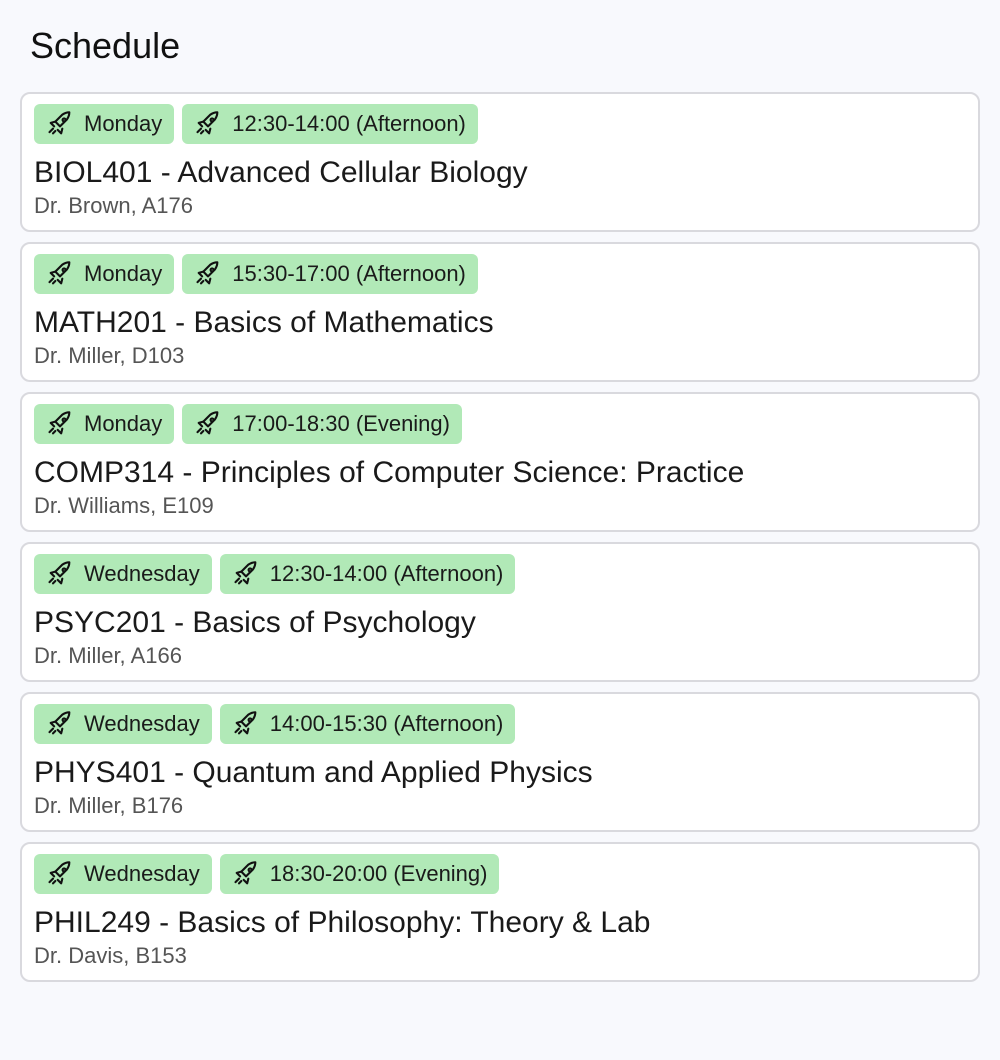 Image resolution: width=1000 pixels, height=1060 pixels. I want to click on course-instructor-room: Dr. Miller, A166, so click(108, 655).